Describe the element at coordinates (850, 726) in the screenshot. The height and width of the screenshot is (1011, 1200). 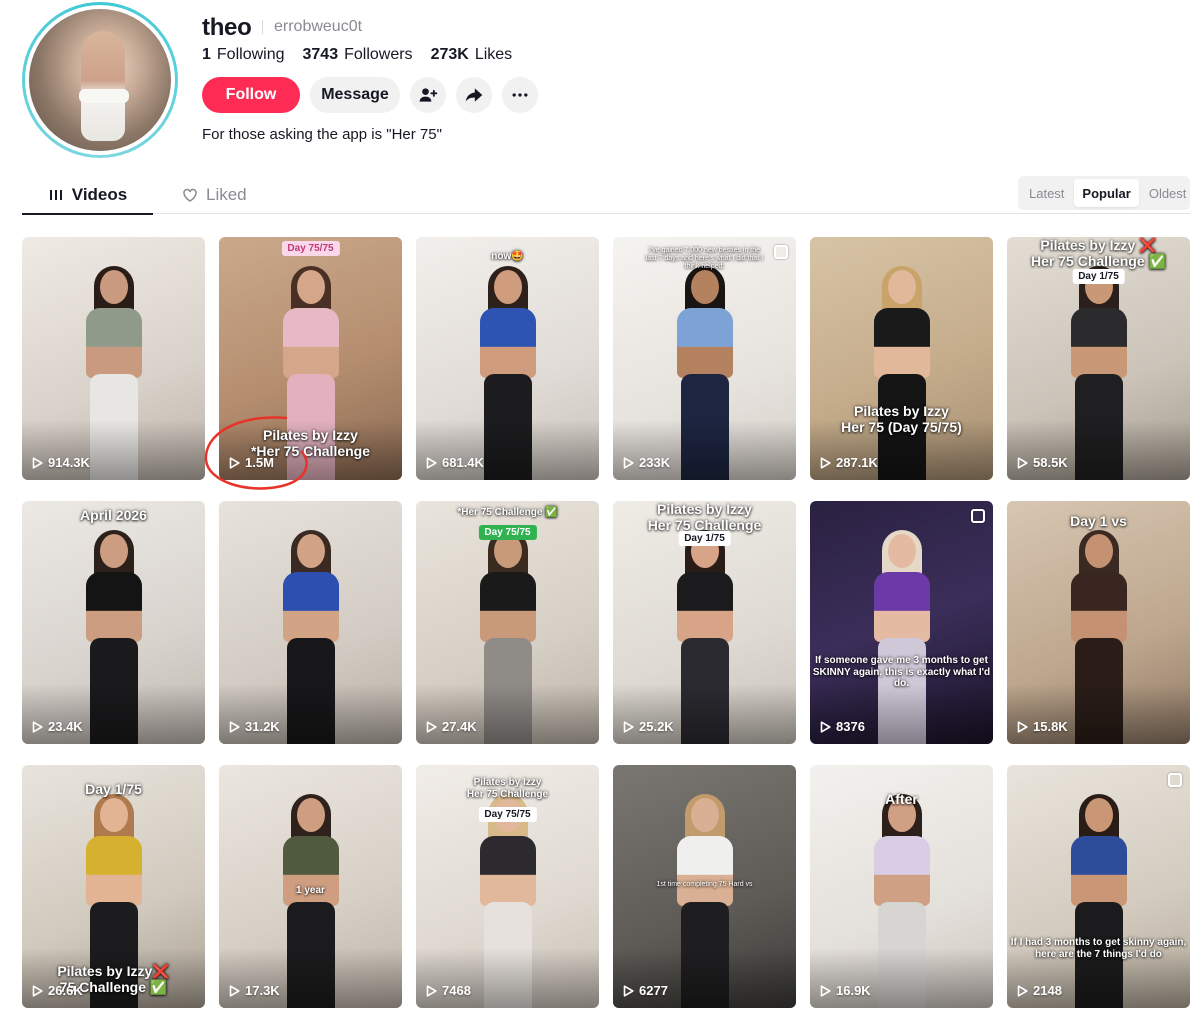
I see `view-count-value: 8376` at that location.